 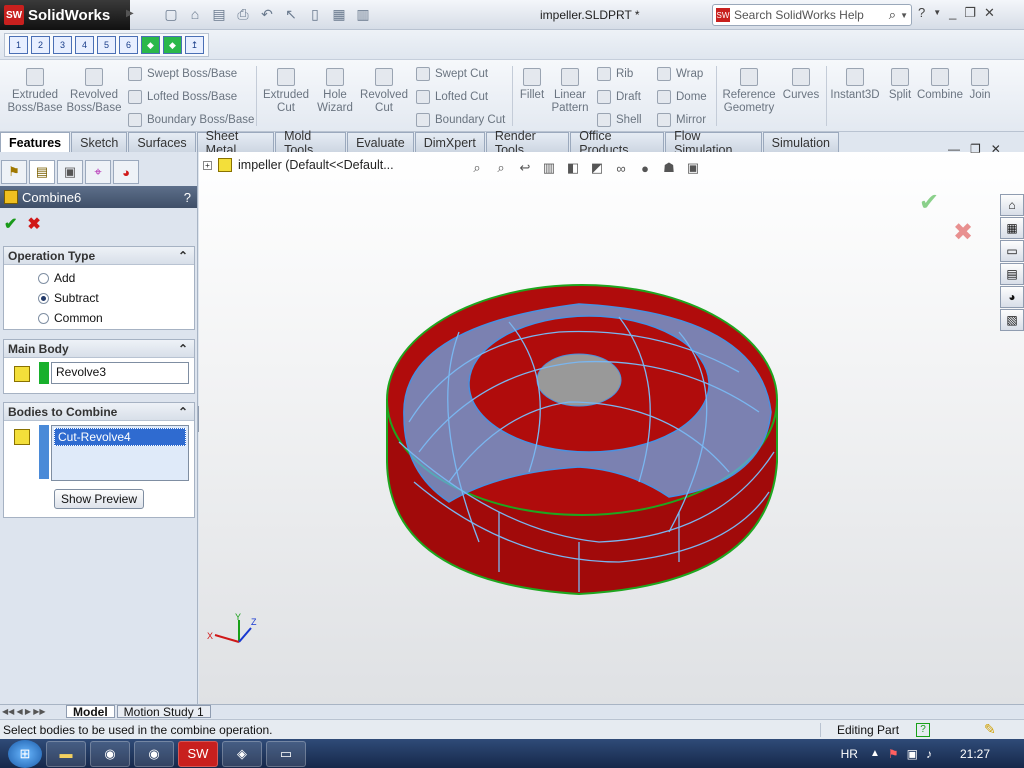 What do you see at coordinates (989, 13) in the screenshot?
I see `close-icon: ✕` at bounding box center [989, 13].